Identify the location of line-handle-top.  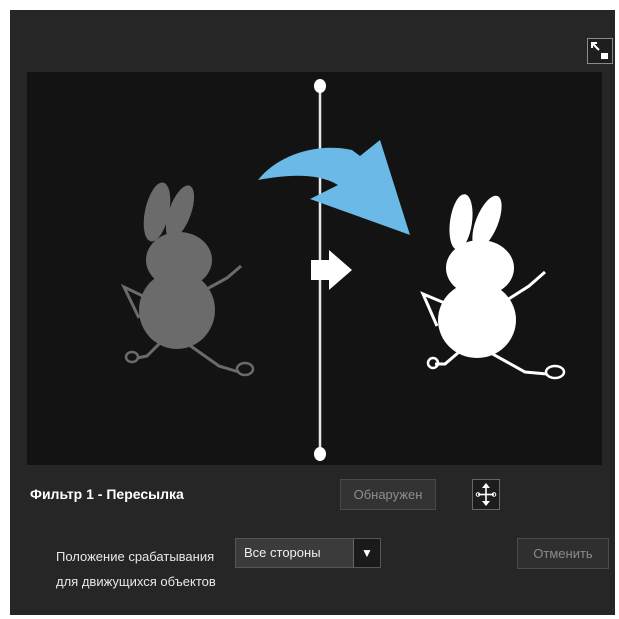
(320, 86).